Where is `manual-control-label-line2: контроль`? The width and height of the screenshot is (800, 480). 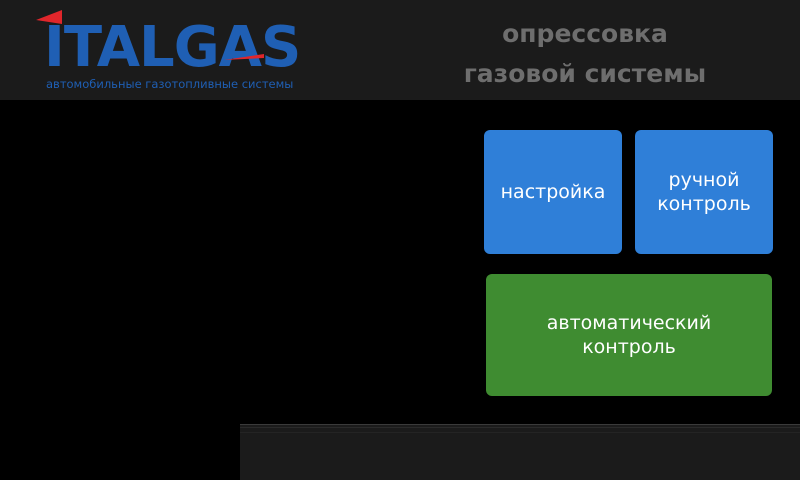
manual-control-label-line2: контроль is located at coordinates (704, 204).